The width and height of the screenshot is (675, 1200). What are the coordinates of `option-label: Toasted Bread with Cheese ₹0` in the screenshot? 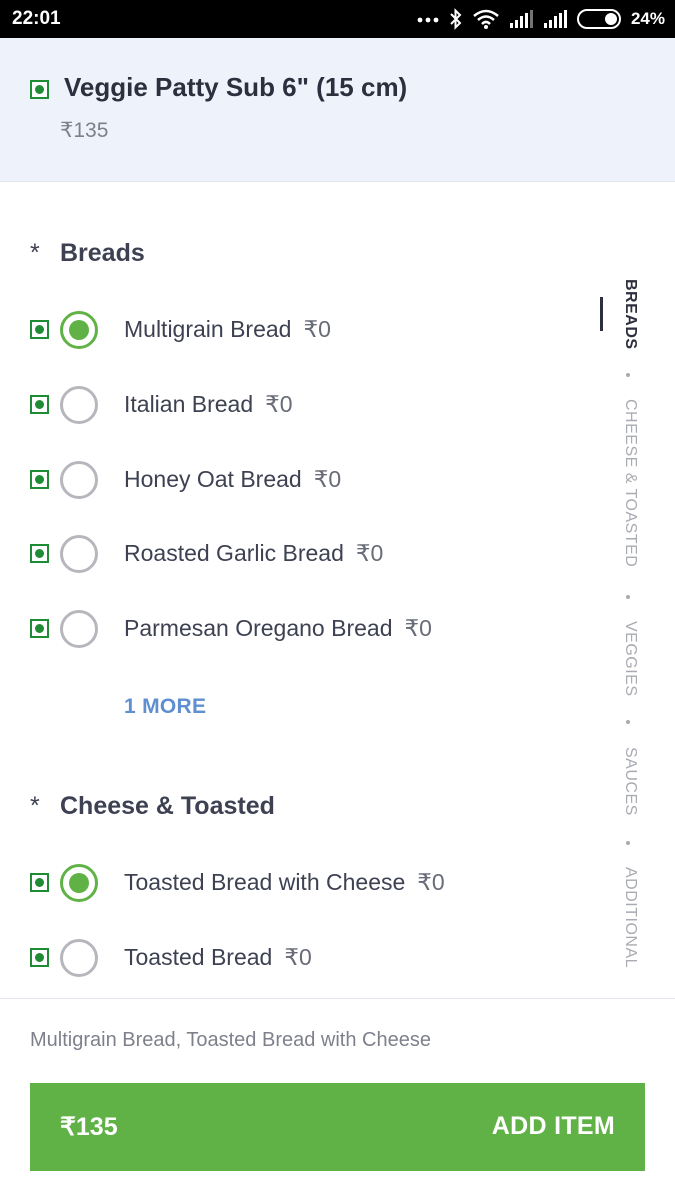 It's located at (284, 882).